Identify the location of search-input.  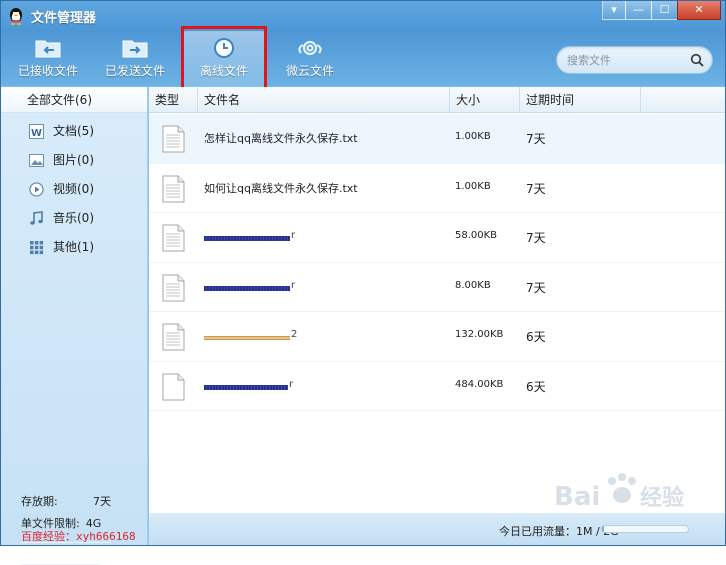
(626, 60).